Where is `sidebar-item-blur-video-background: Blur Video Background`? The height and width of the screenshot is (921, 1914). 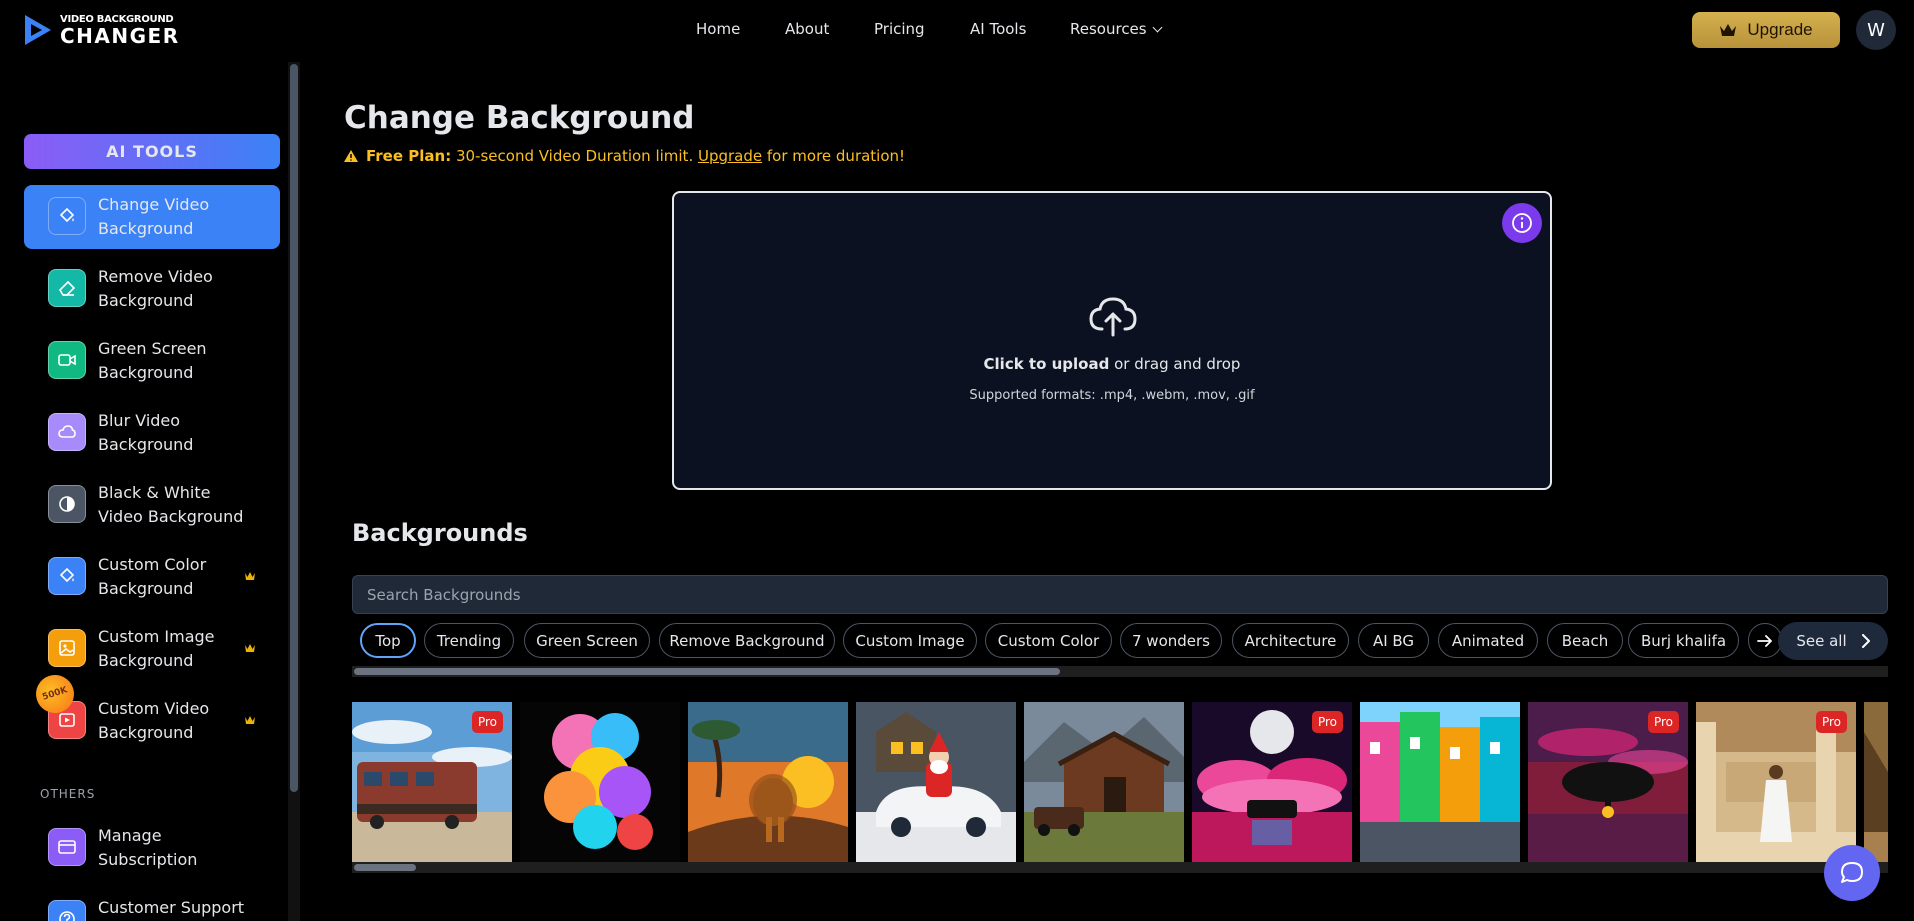
sidebar-item-blur-video-background: Blur Video Background is located at coordinates (152, 433).